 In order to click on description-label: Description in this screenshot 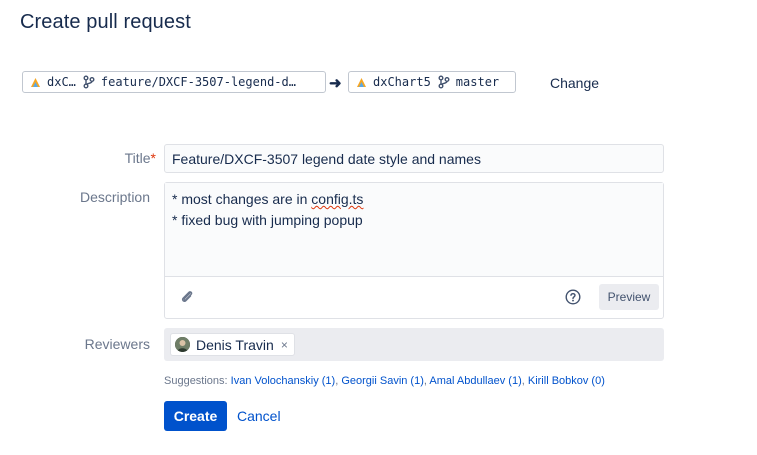, I will do `click(114, 197)`.